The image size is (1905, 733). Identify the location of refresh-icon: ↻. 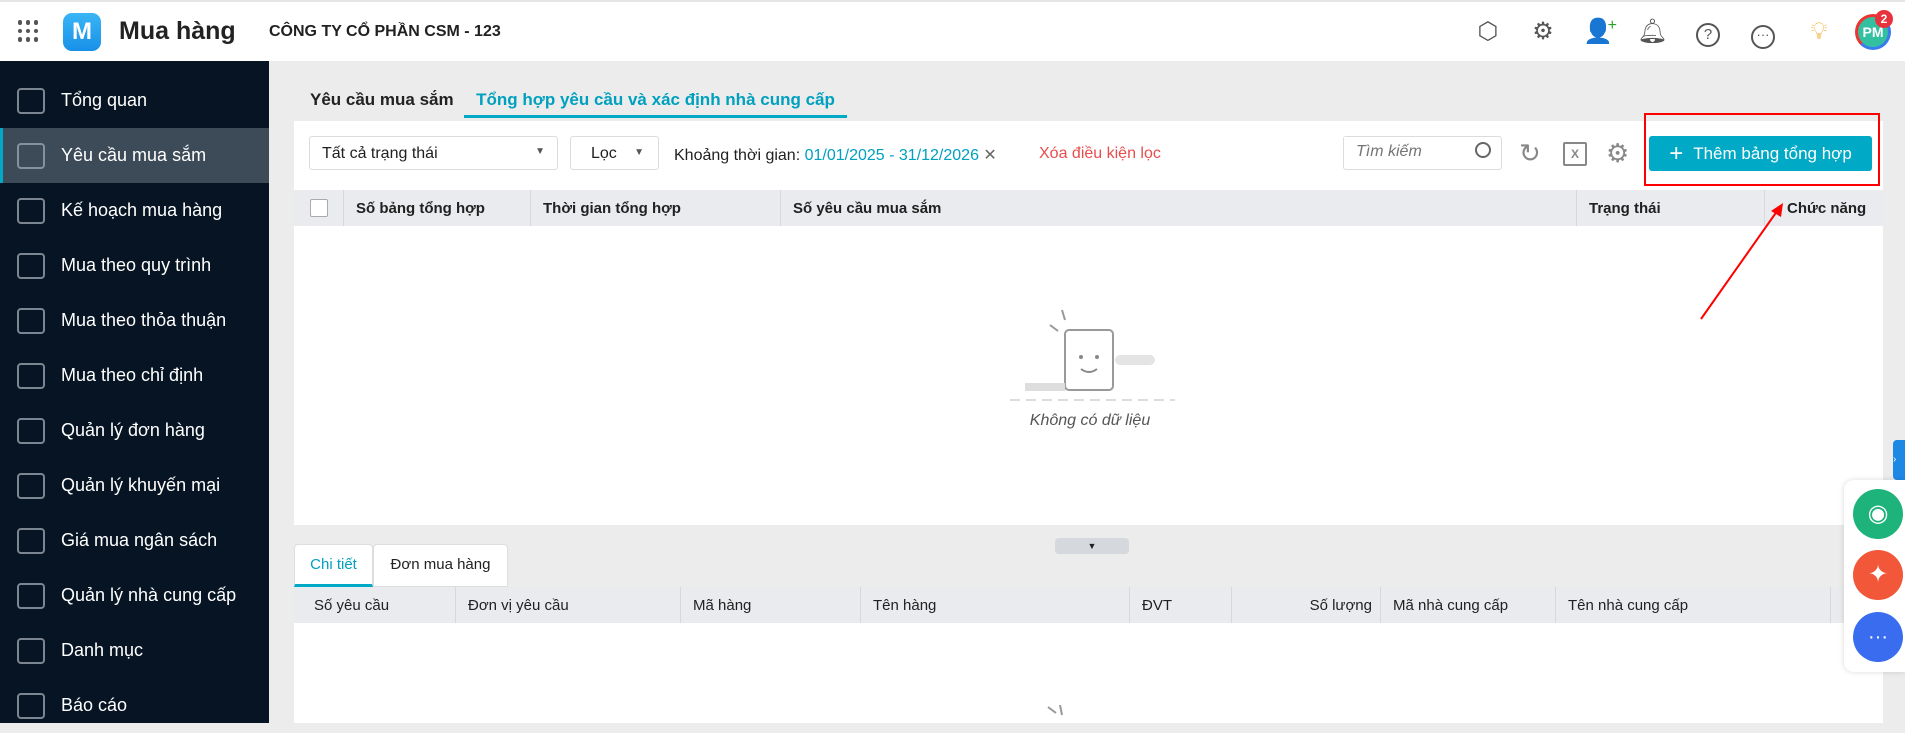
(1530, 153).